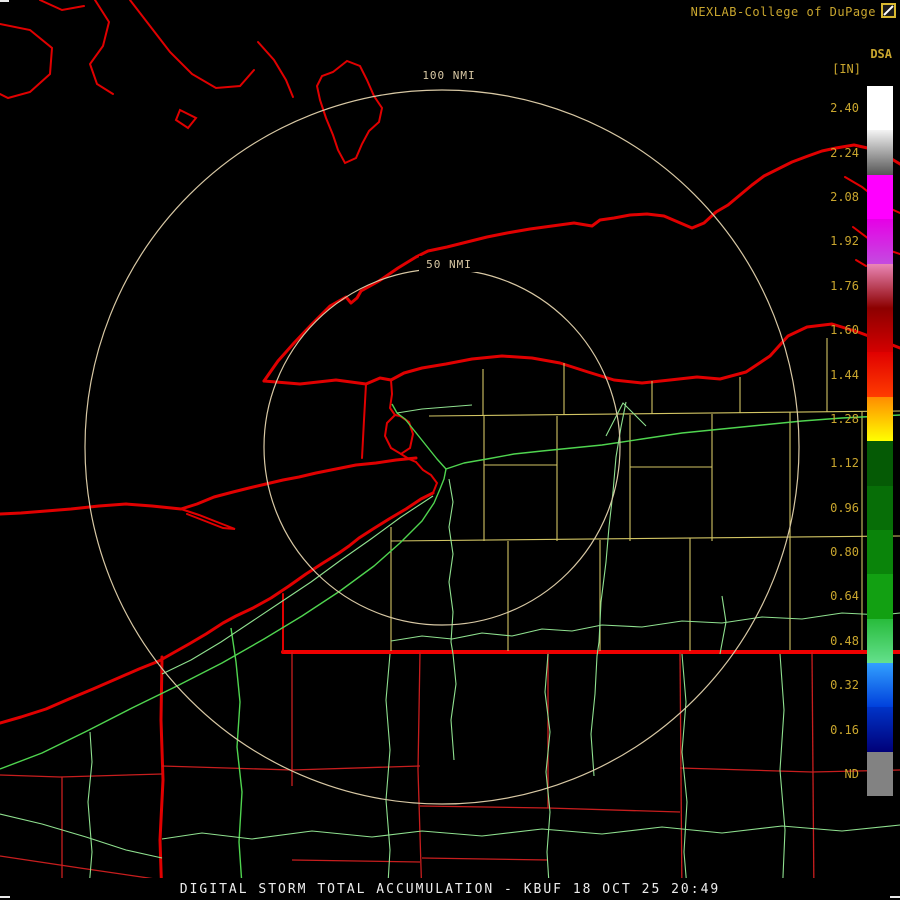 This screenshot has width=900, height=900. What do you see at coordinates (297, 585) in the screenshot?
I see `highway-route5-shore` at bounding box center [297, 585].